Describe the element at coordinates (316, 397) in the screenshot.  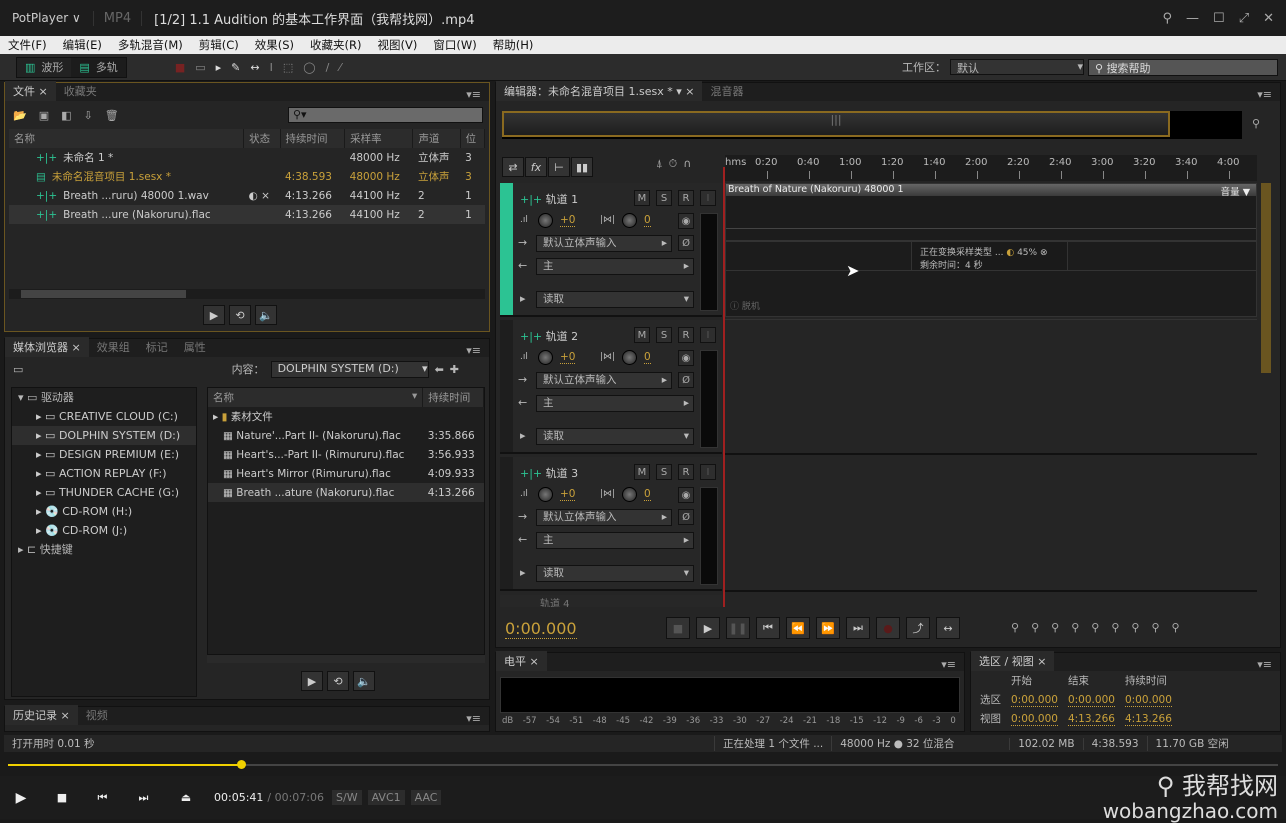
I see `col-name: 名称 ▾` at that location.